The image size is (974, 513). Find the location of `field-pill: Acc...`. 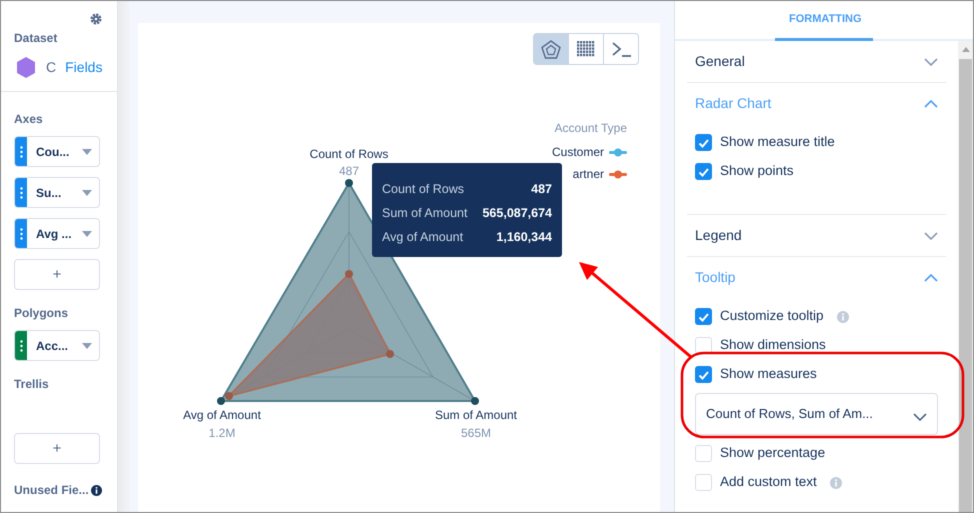

field-pill: Acc... is located at coordinates (57, 345).